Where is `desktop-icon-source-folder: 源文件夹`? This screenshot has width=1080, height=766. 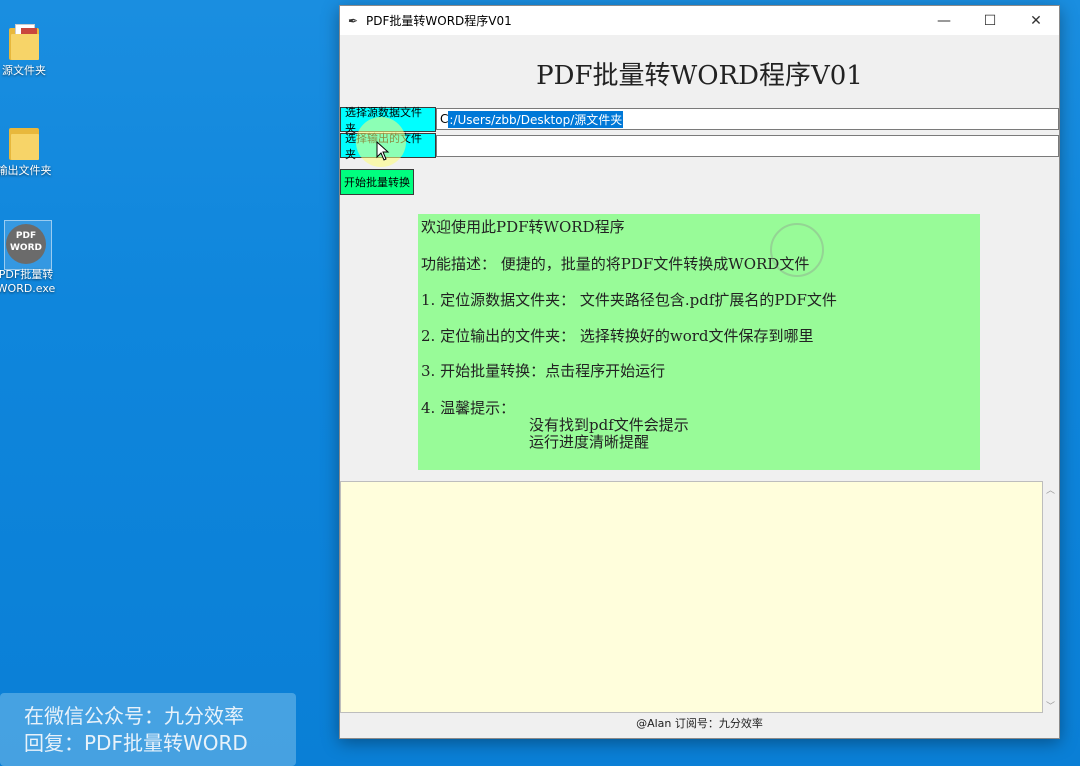
desktop-icon-source-folder: 源文件夹 is located at coordinates (30, 51).